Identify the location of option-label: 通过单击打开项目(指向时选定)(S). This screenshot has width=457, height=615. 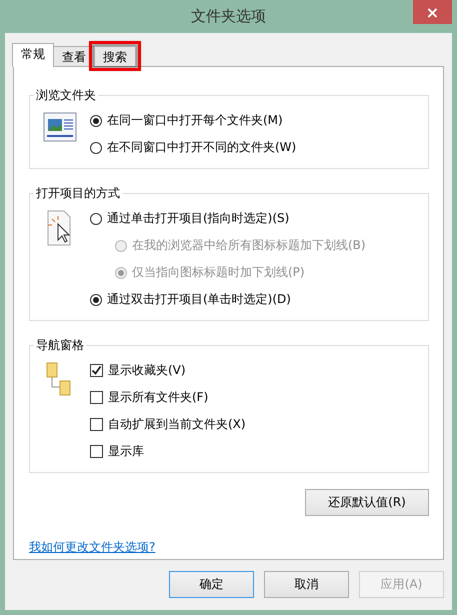
(198, 218).